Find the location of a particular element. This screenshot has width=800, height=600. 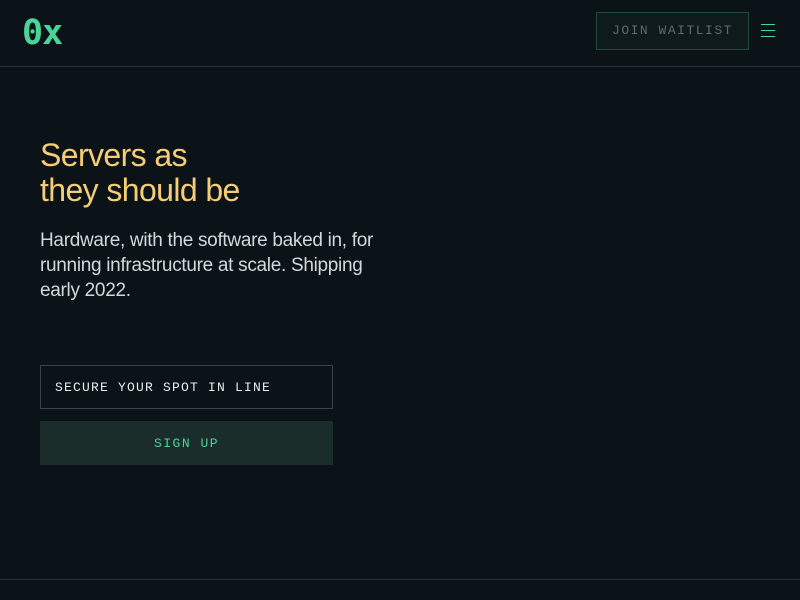

join-waitlist-button: JOIN WAITLIST is located at coordinates (672, 31).